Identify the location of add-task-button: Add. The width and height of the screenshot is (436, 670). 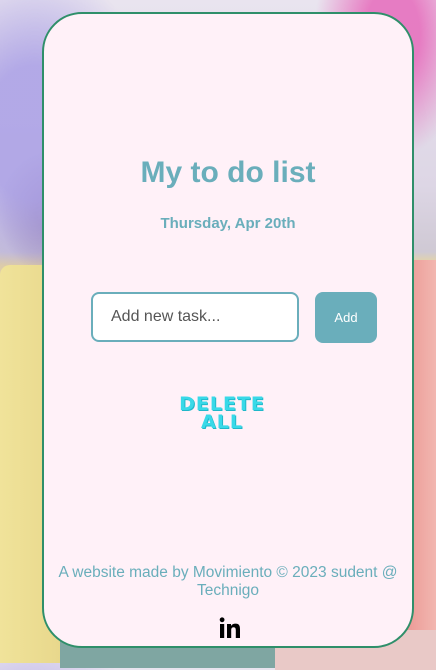
(346, 317).